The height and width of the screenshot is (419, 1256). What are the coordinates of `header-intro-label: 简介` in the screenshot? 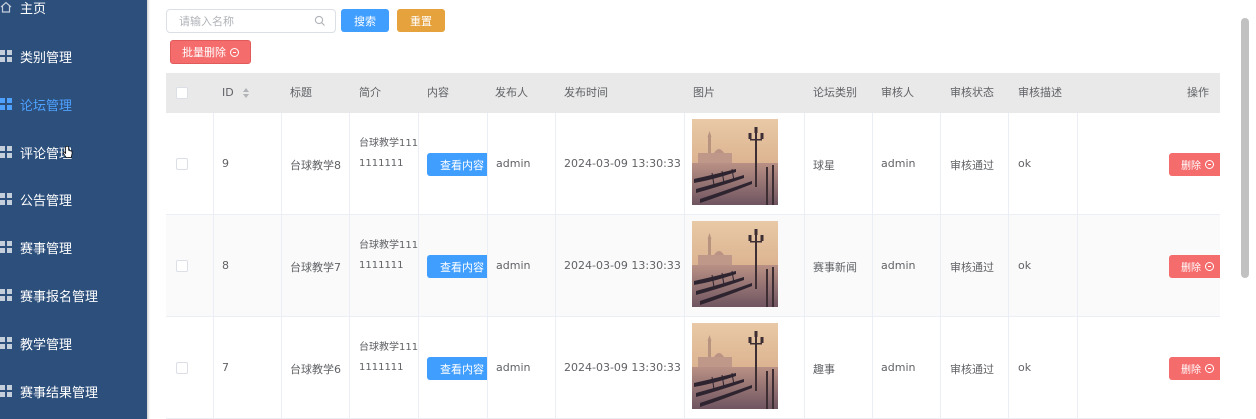 It's located at (370, 92).